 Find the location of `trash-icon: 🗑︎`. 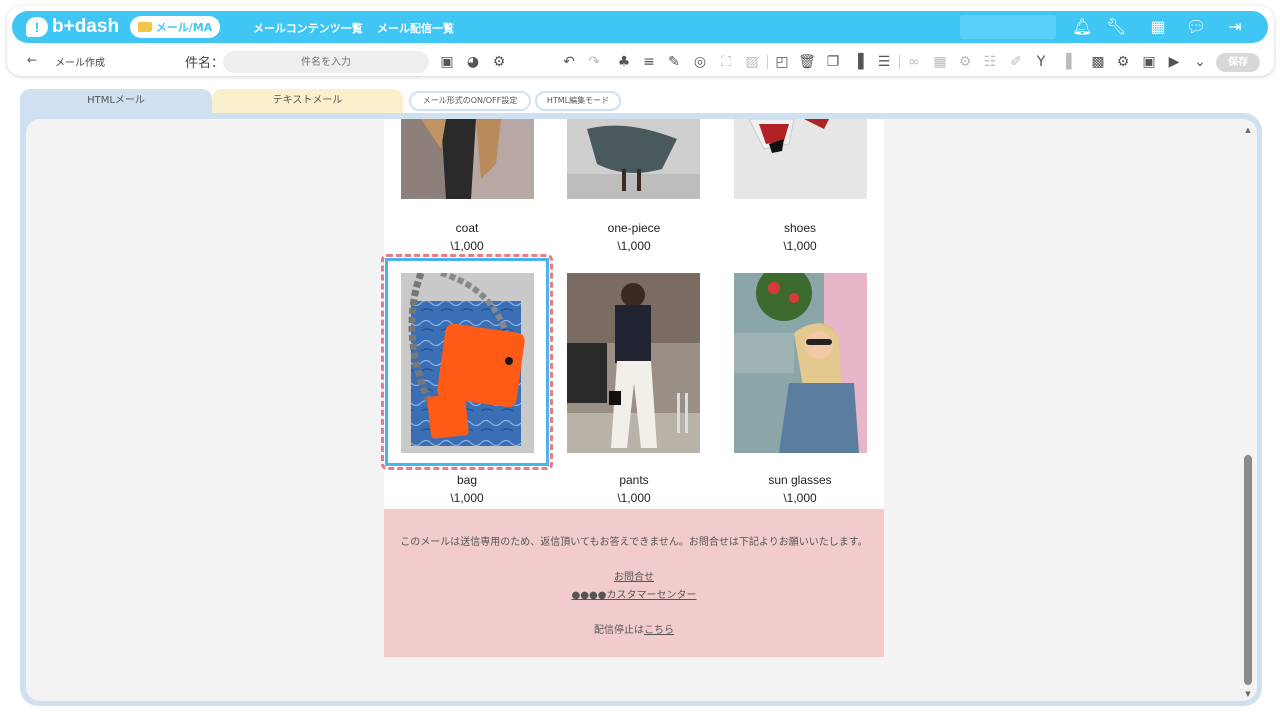

trash-icon: 🗑︎ is located at coordinates (807, 62).